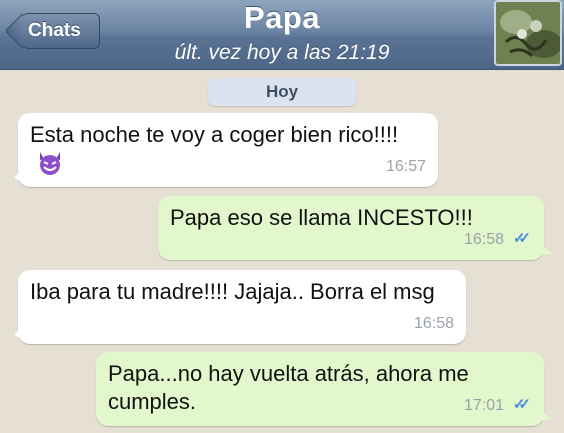  I want to click on day-separator: Hoy, so click(282, 92).